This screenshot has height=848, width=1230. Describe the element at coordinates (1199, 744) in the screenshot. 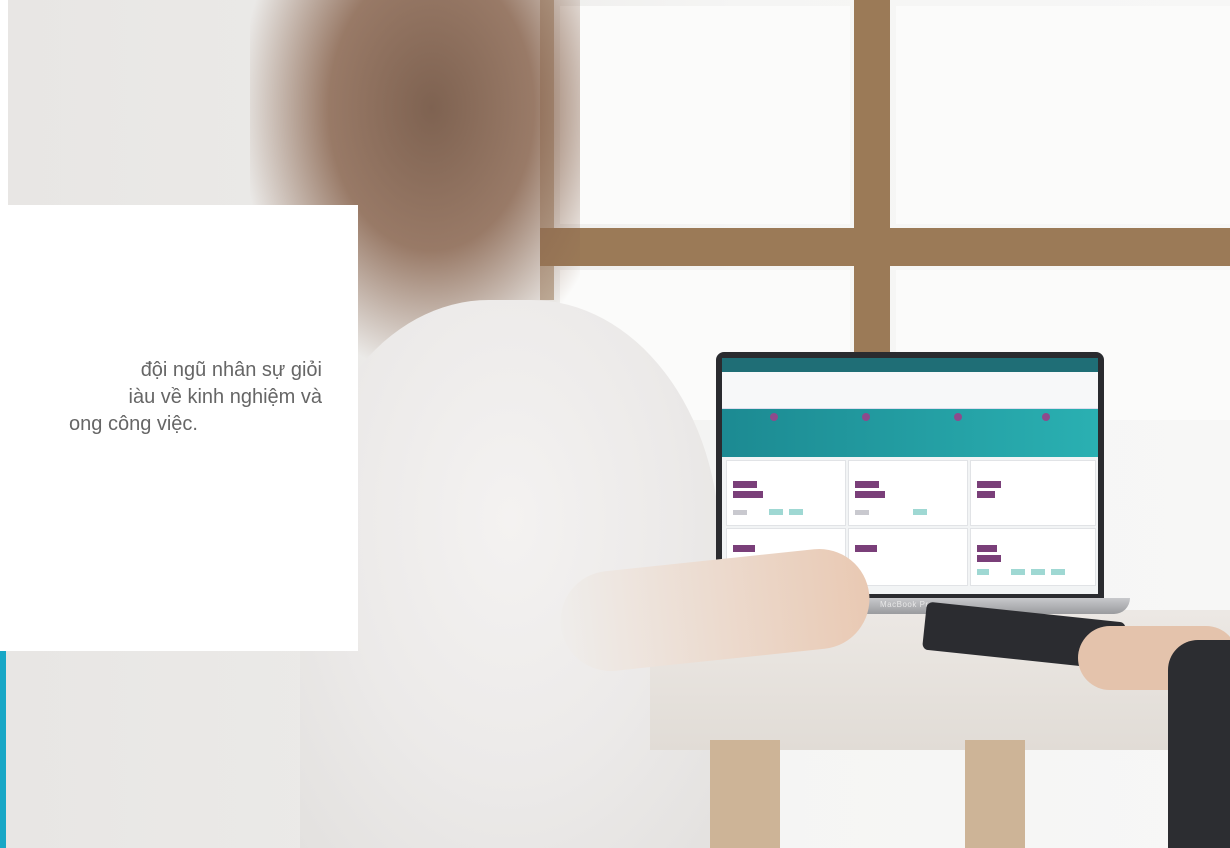

I see `person-sleeve` at that location.